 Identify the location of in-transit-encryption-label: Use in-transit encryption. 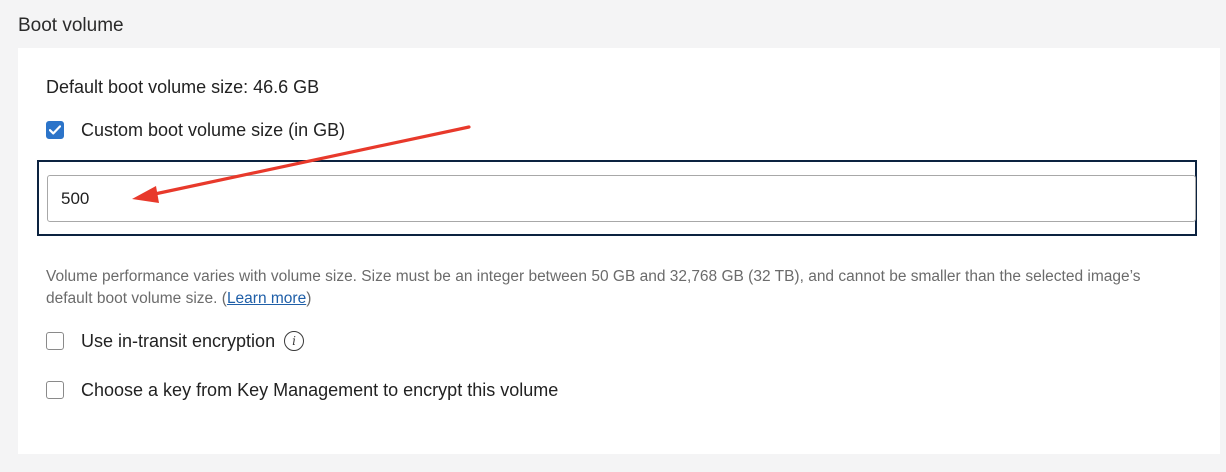
(178, 341).